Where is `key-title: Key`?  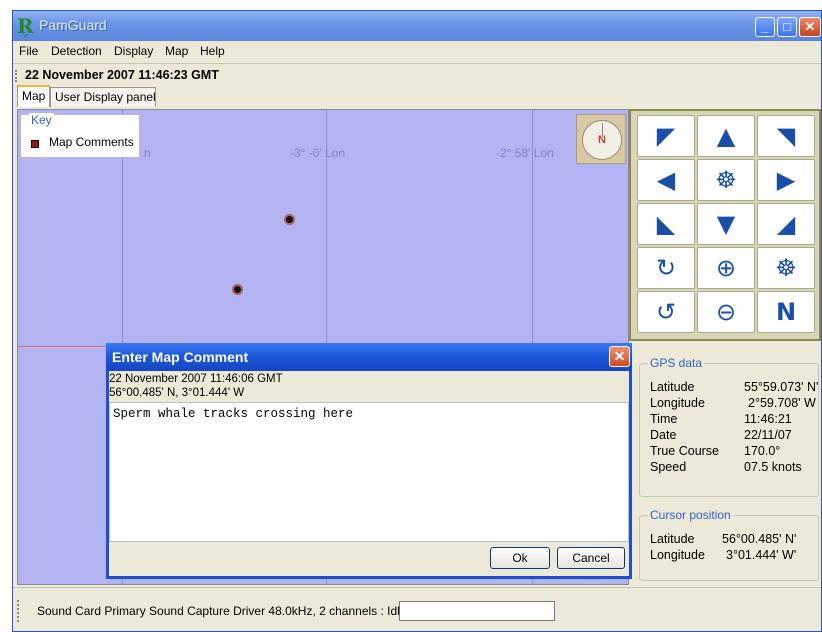
key-title: Key is located at coordinates (41, 120).